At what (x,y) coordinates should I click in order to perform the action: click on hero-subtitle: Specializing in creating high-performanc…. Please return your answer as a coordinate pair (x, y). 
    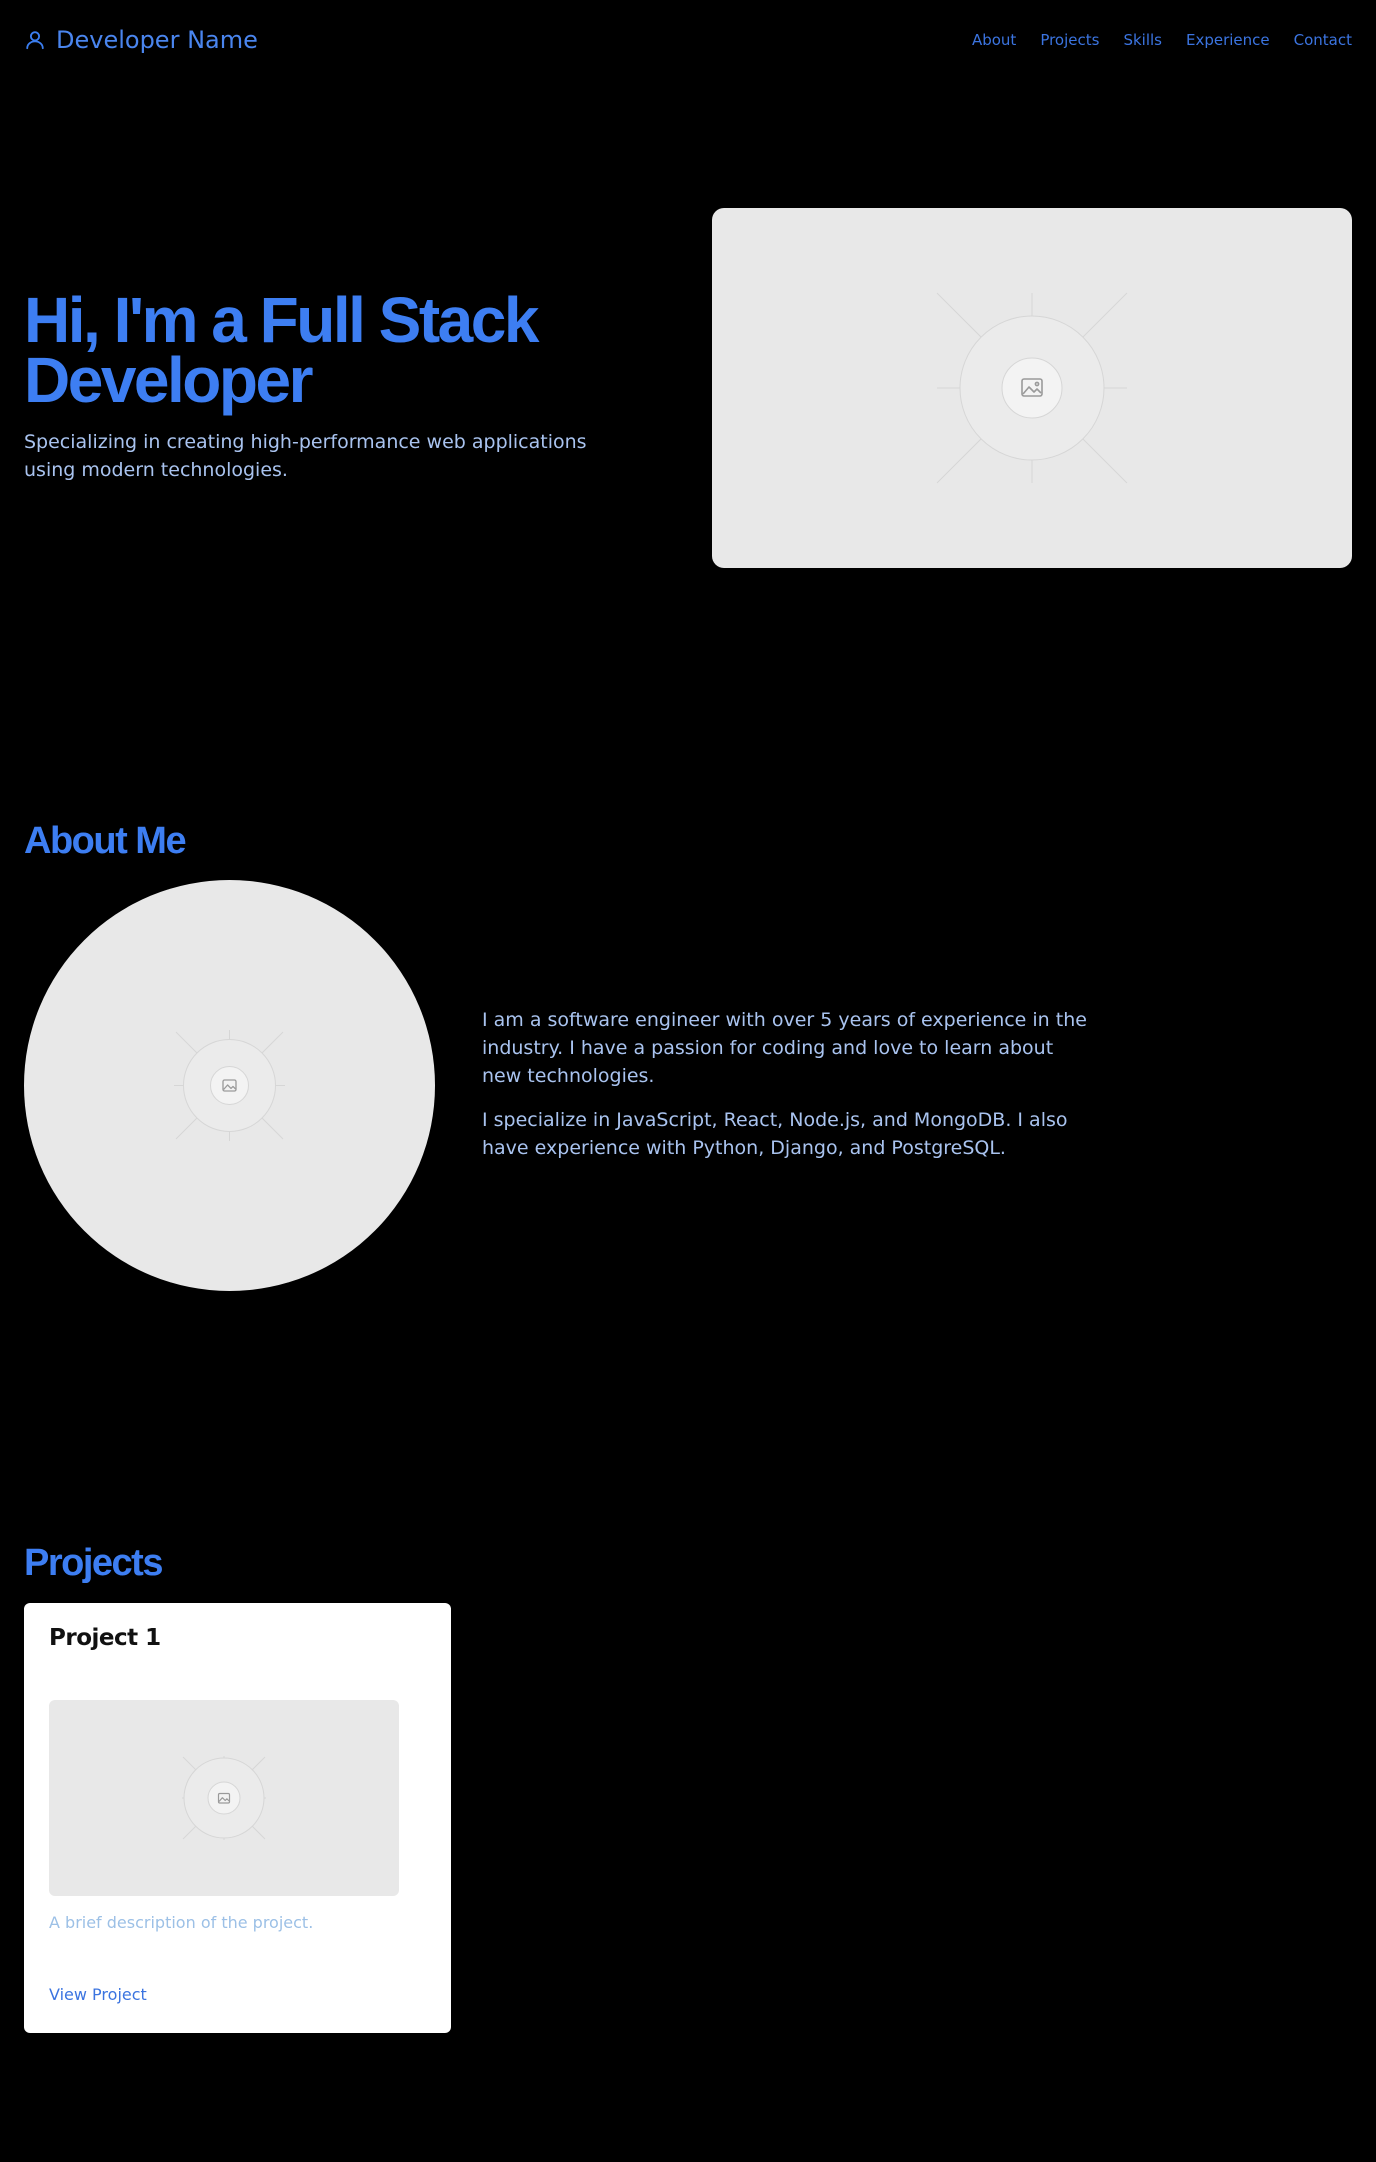
    Looking at the image, I should click on (305, 456).